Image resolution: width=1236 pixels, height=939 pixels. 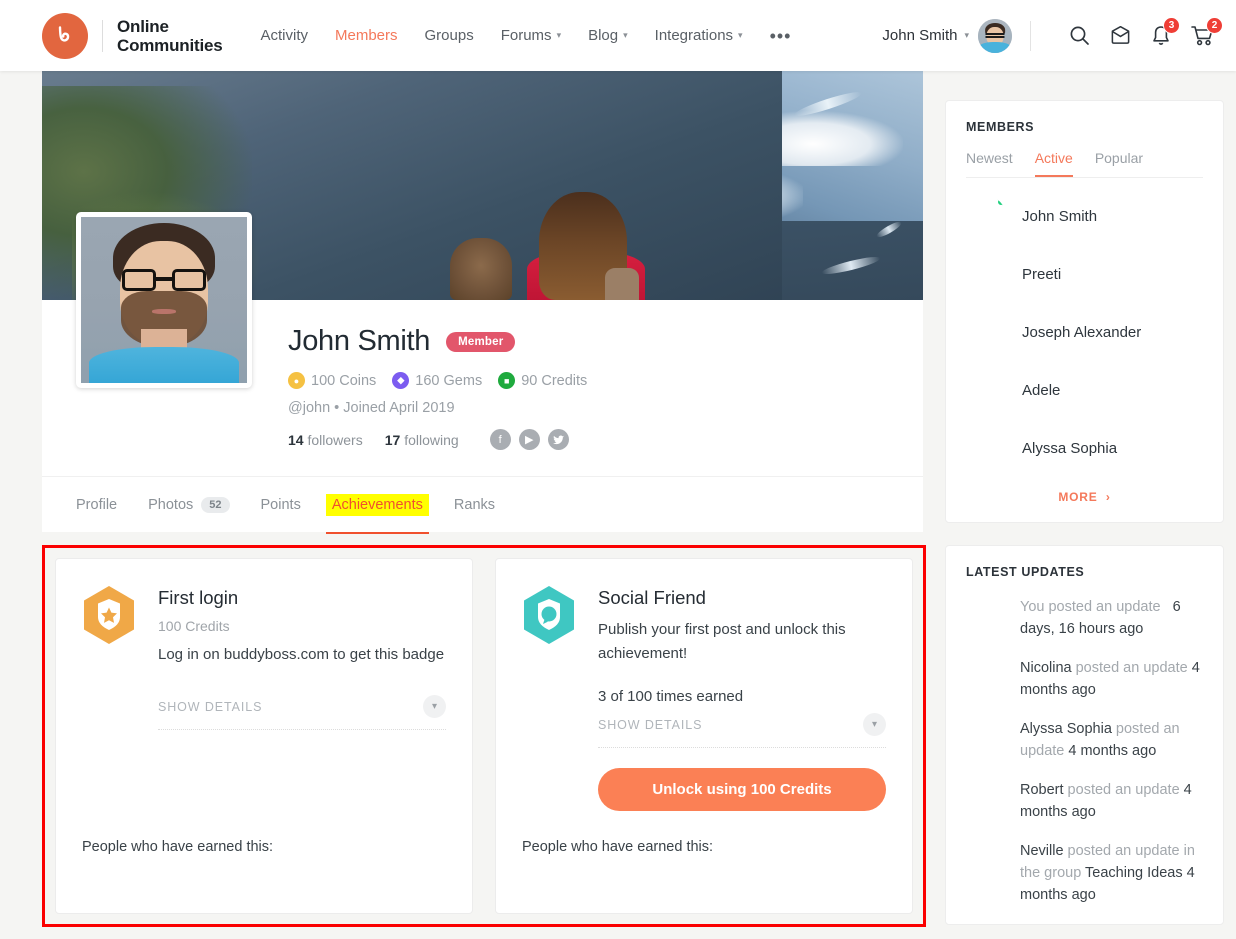 I want to click on tab-points: Points, so click(x=281, y=505).